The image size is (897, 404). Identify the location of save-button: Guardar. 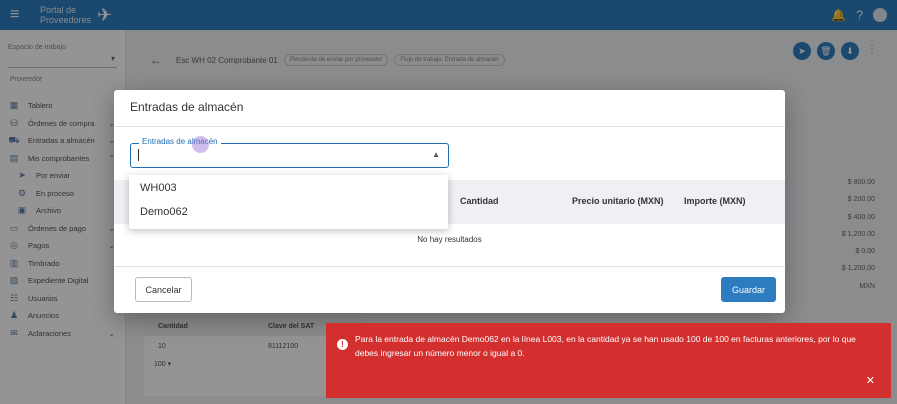
(748, 289).